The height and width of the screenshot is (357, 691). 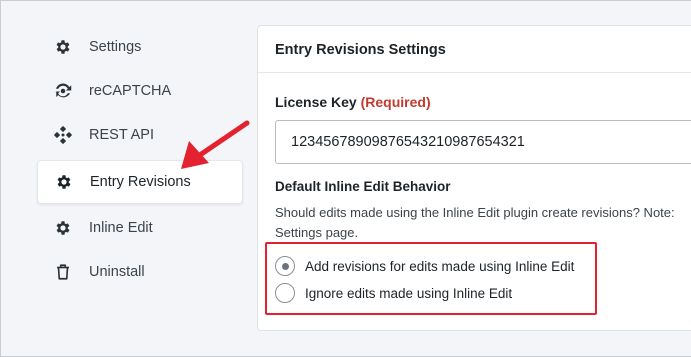 What do you see at coordinates (393, 293) in the screenshot?
I see `radio-option-ignore-edits: Ignore edits made using Inline Edit` at bounding box center [393, 293].